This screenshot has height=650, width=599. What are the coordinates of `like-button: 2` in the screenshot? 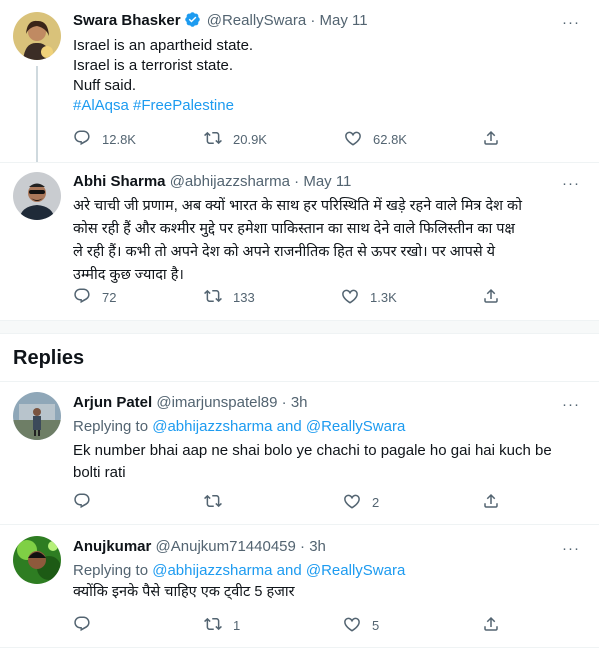 It's located at (361, 502).